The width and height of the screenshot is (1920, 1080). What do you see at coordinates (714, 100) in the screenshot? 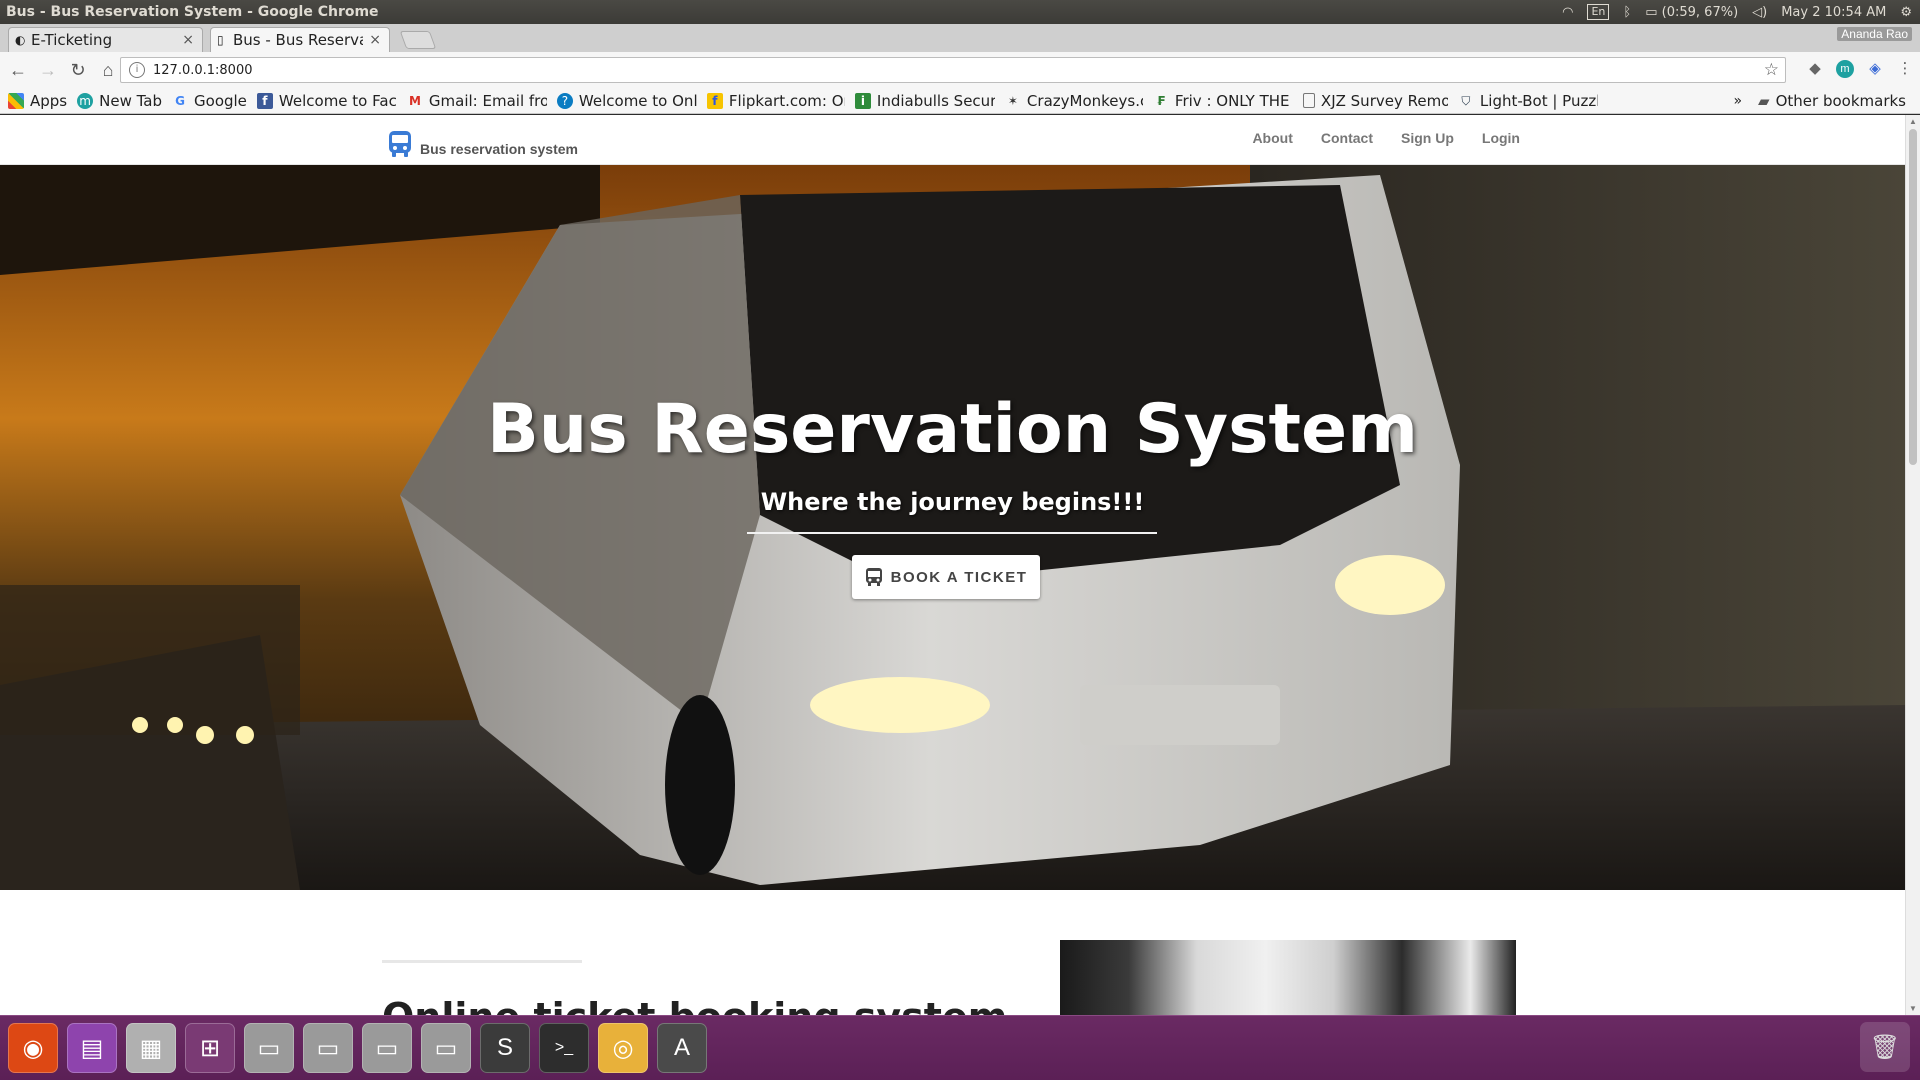
I see `flipkart-icon: f` at bounding box center [714, 100].